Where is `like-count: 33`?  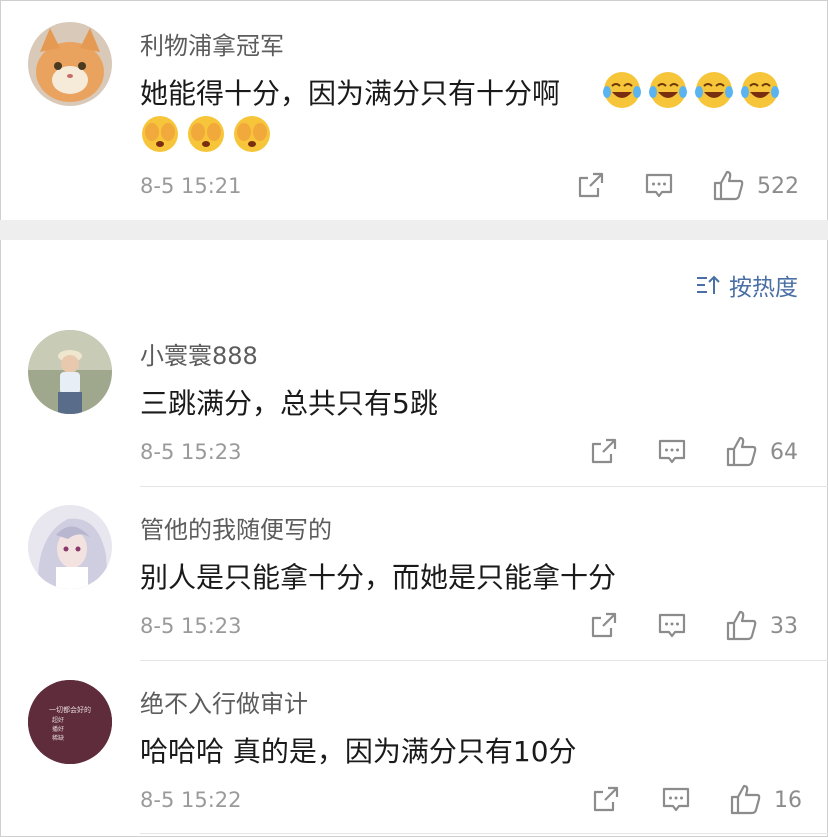 like-count: 33 is located at coordinates (784, 626).